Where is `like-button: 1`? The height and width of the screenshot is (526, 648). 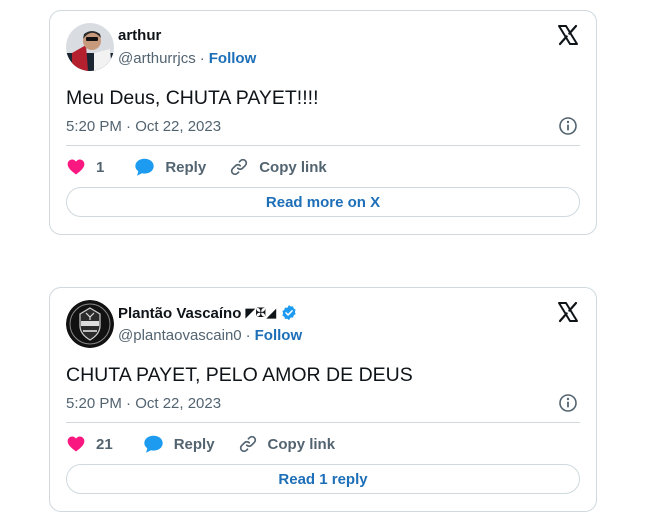
like-button: 1 is located at coordinates (85, 167).